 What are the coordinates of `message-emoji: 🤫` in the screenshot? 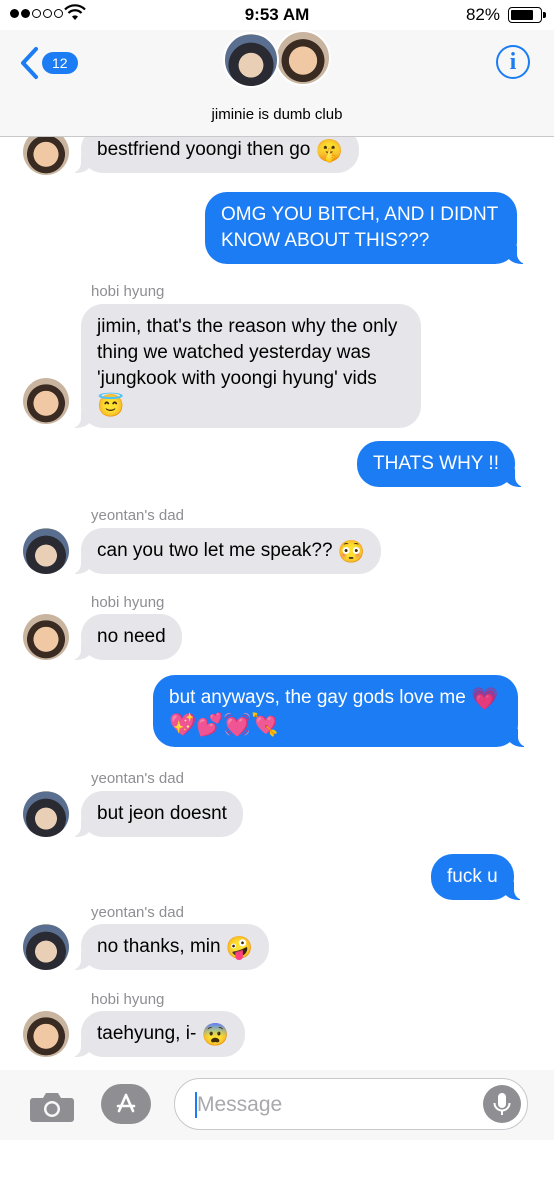 It's located at (329, 150).